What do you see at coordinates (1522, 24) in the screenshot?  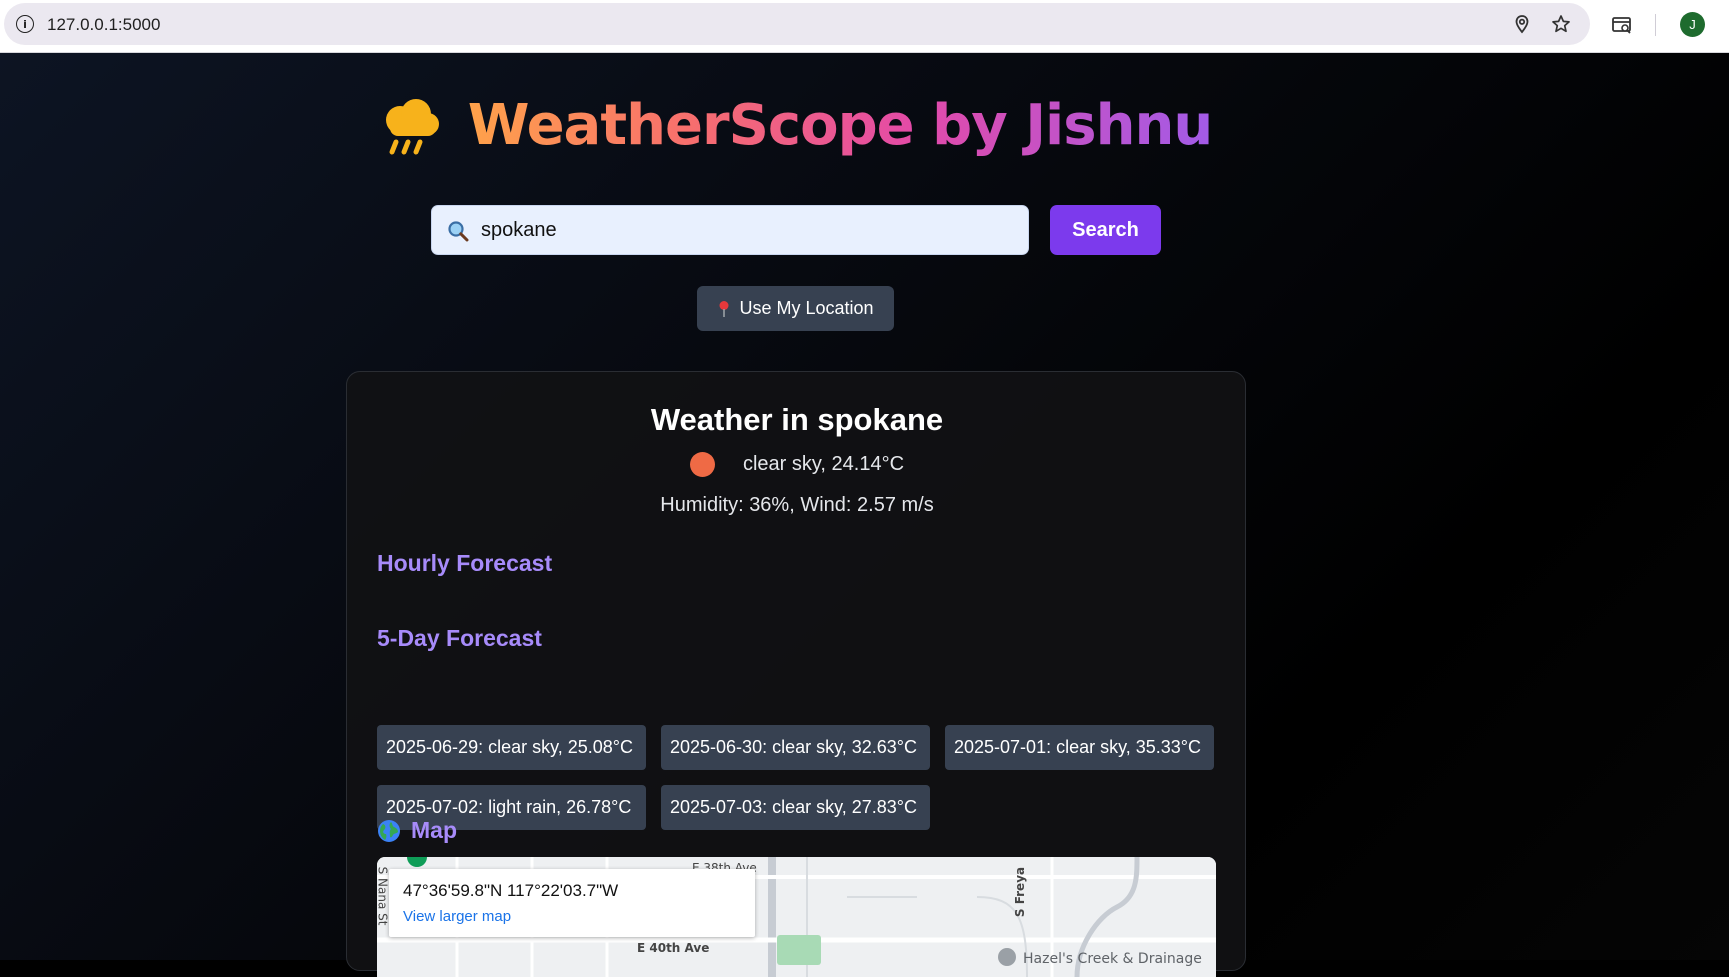 I see `location-pin-icon` at bounding box center [1522, 24].